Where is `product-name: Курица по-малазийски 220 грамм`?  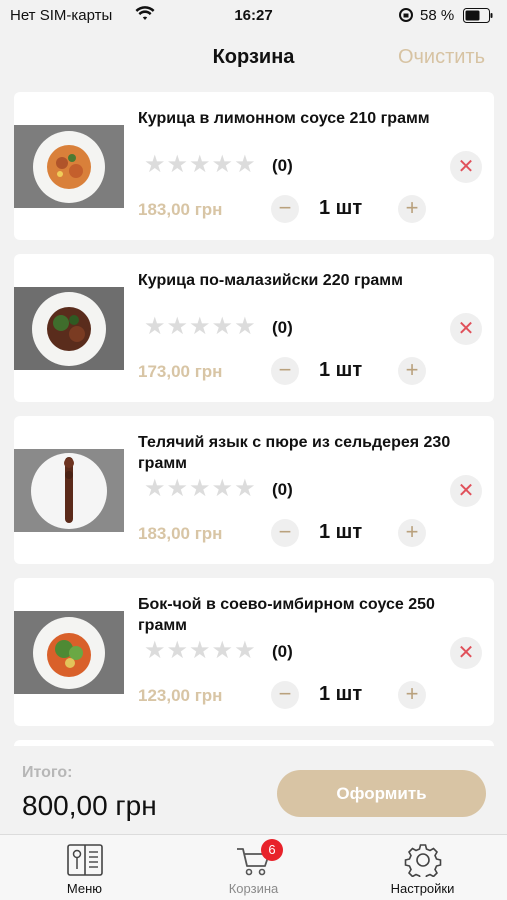
product-name: Курица по-малазийски 220 грамм is located at coordinates (270, 280).